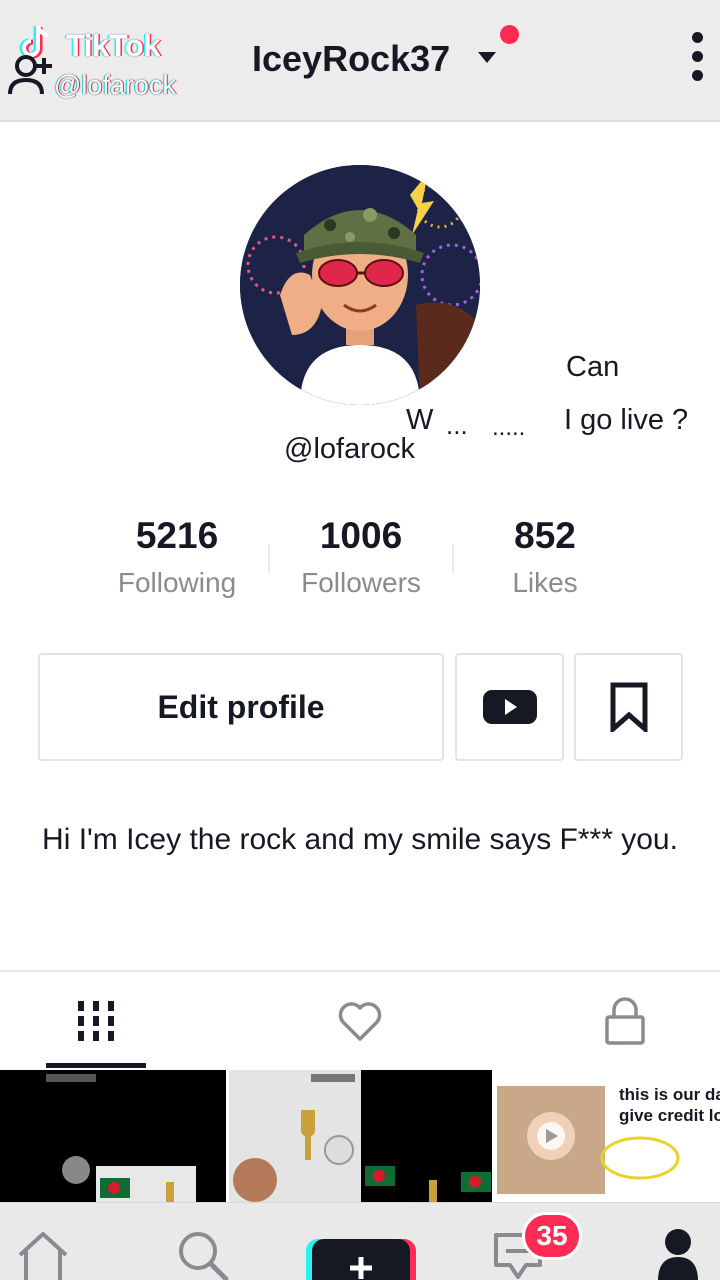 Image resolution: width=720 pixels, height=1280 pixels. What do you see at coordinates (351, 59) in the screenshot?
I see `profile-username: IceyRock37` at bounding box center [351, 59].